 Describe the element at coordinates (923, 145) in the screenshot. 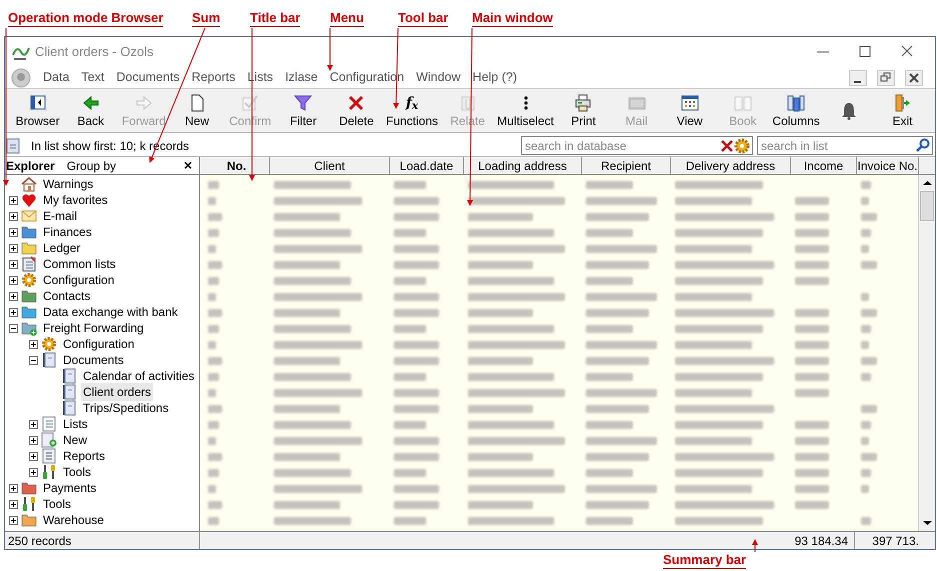

I see `search-icon` at that location.